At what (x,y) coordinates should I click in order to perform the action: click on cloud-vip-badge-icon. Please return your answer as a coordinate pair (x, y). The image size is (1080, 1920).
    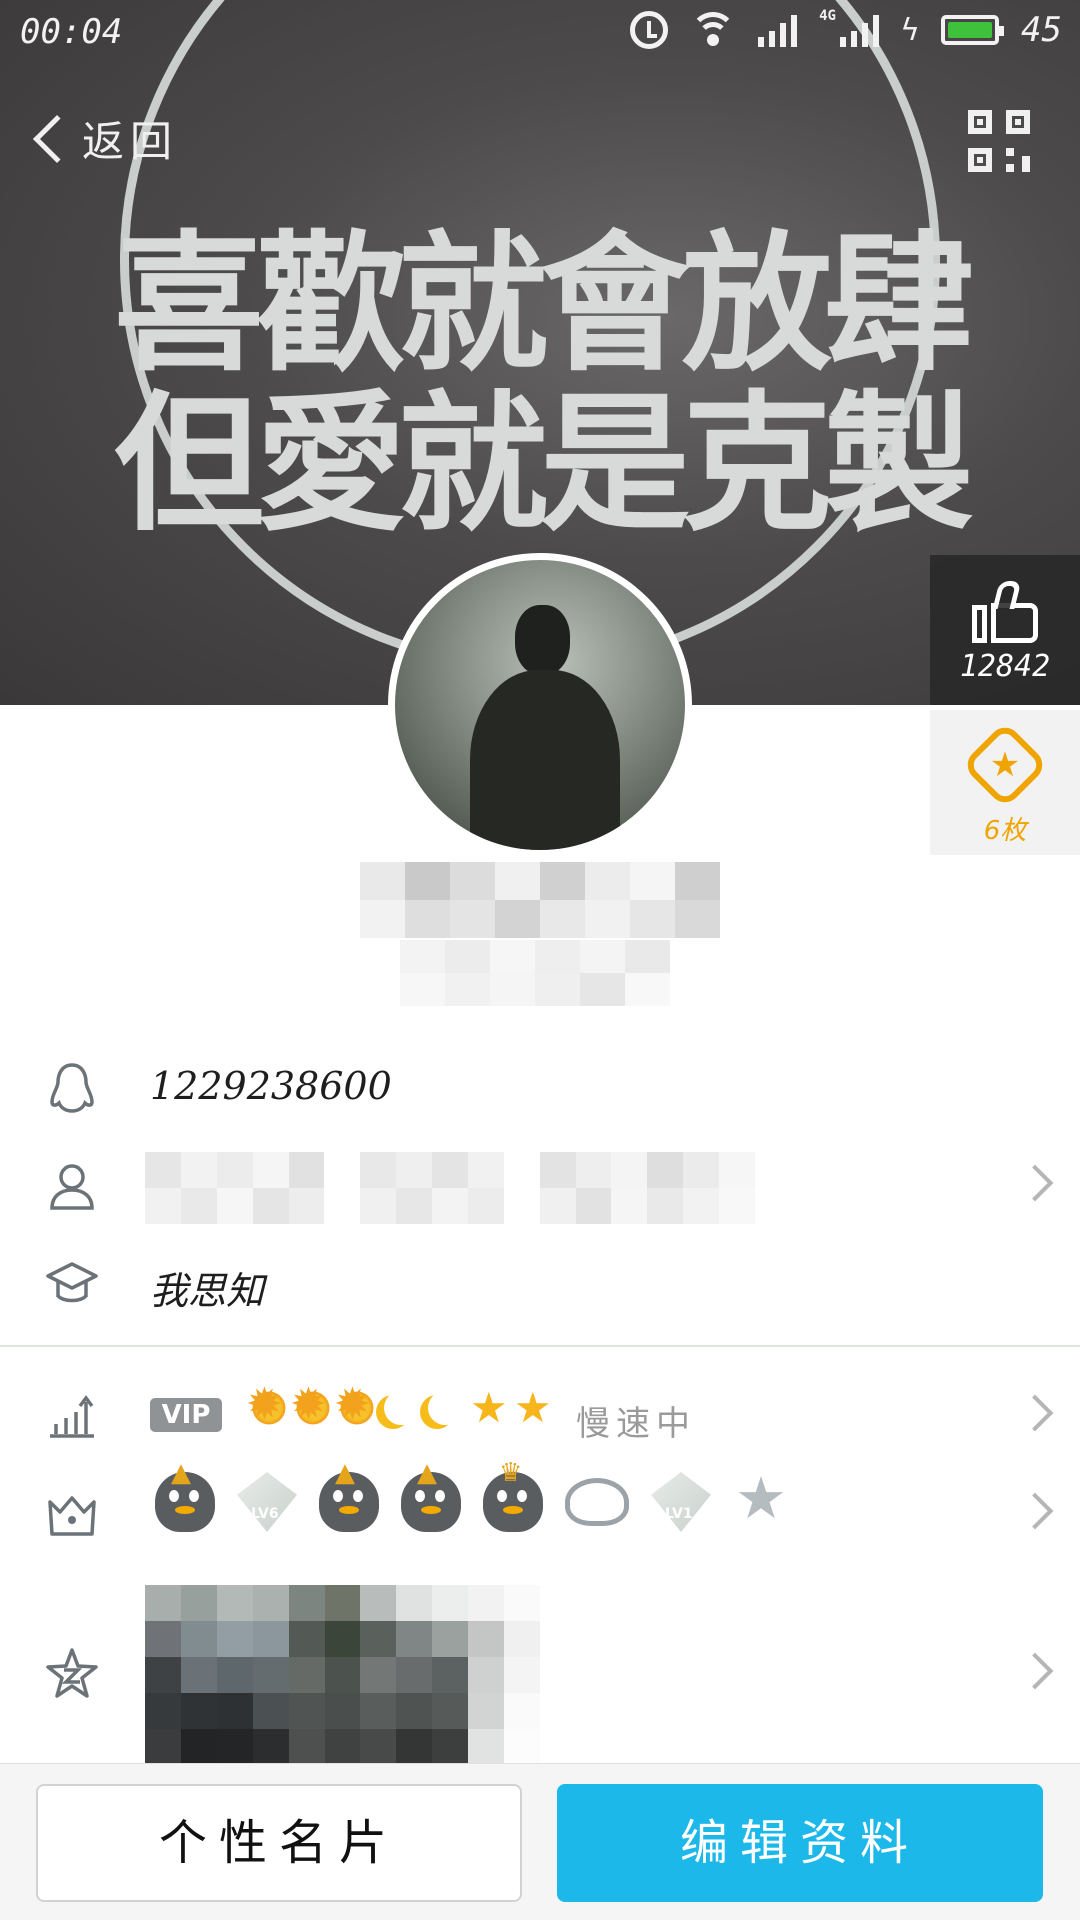
    Looking at the image, I should click on (597, 1502).